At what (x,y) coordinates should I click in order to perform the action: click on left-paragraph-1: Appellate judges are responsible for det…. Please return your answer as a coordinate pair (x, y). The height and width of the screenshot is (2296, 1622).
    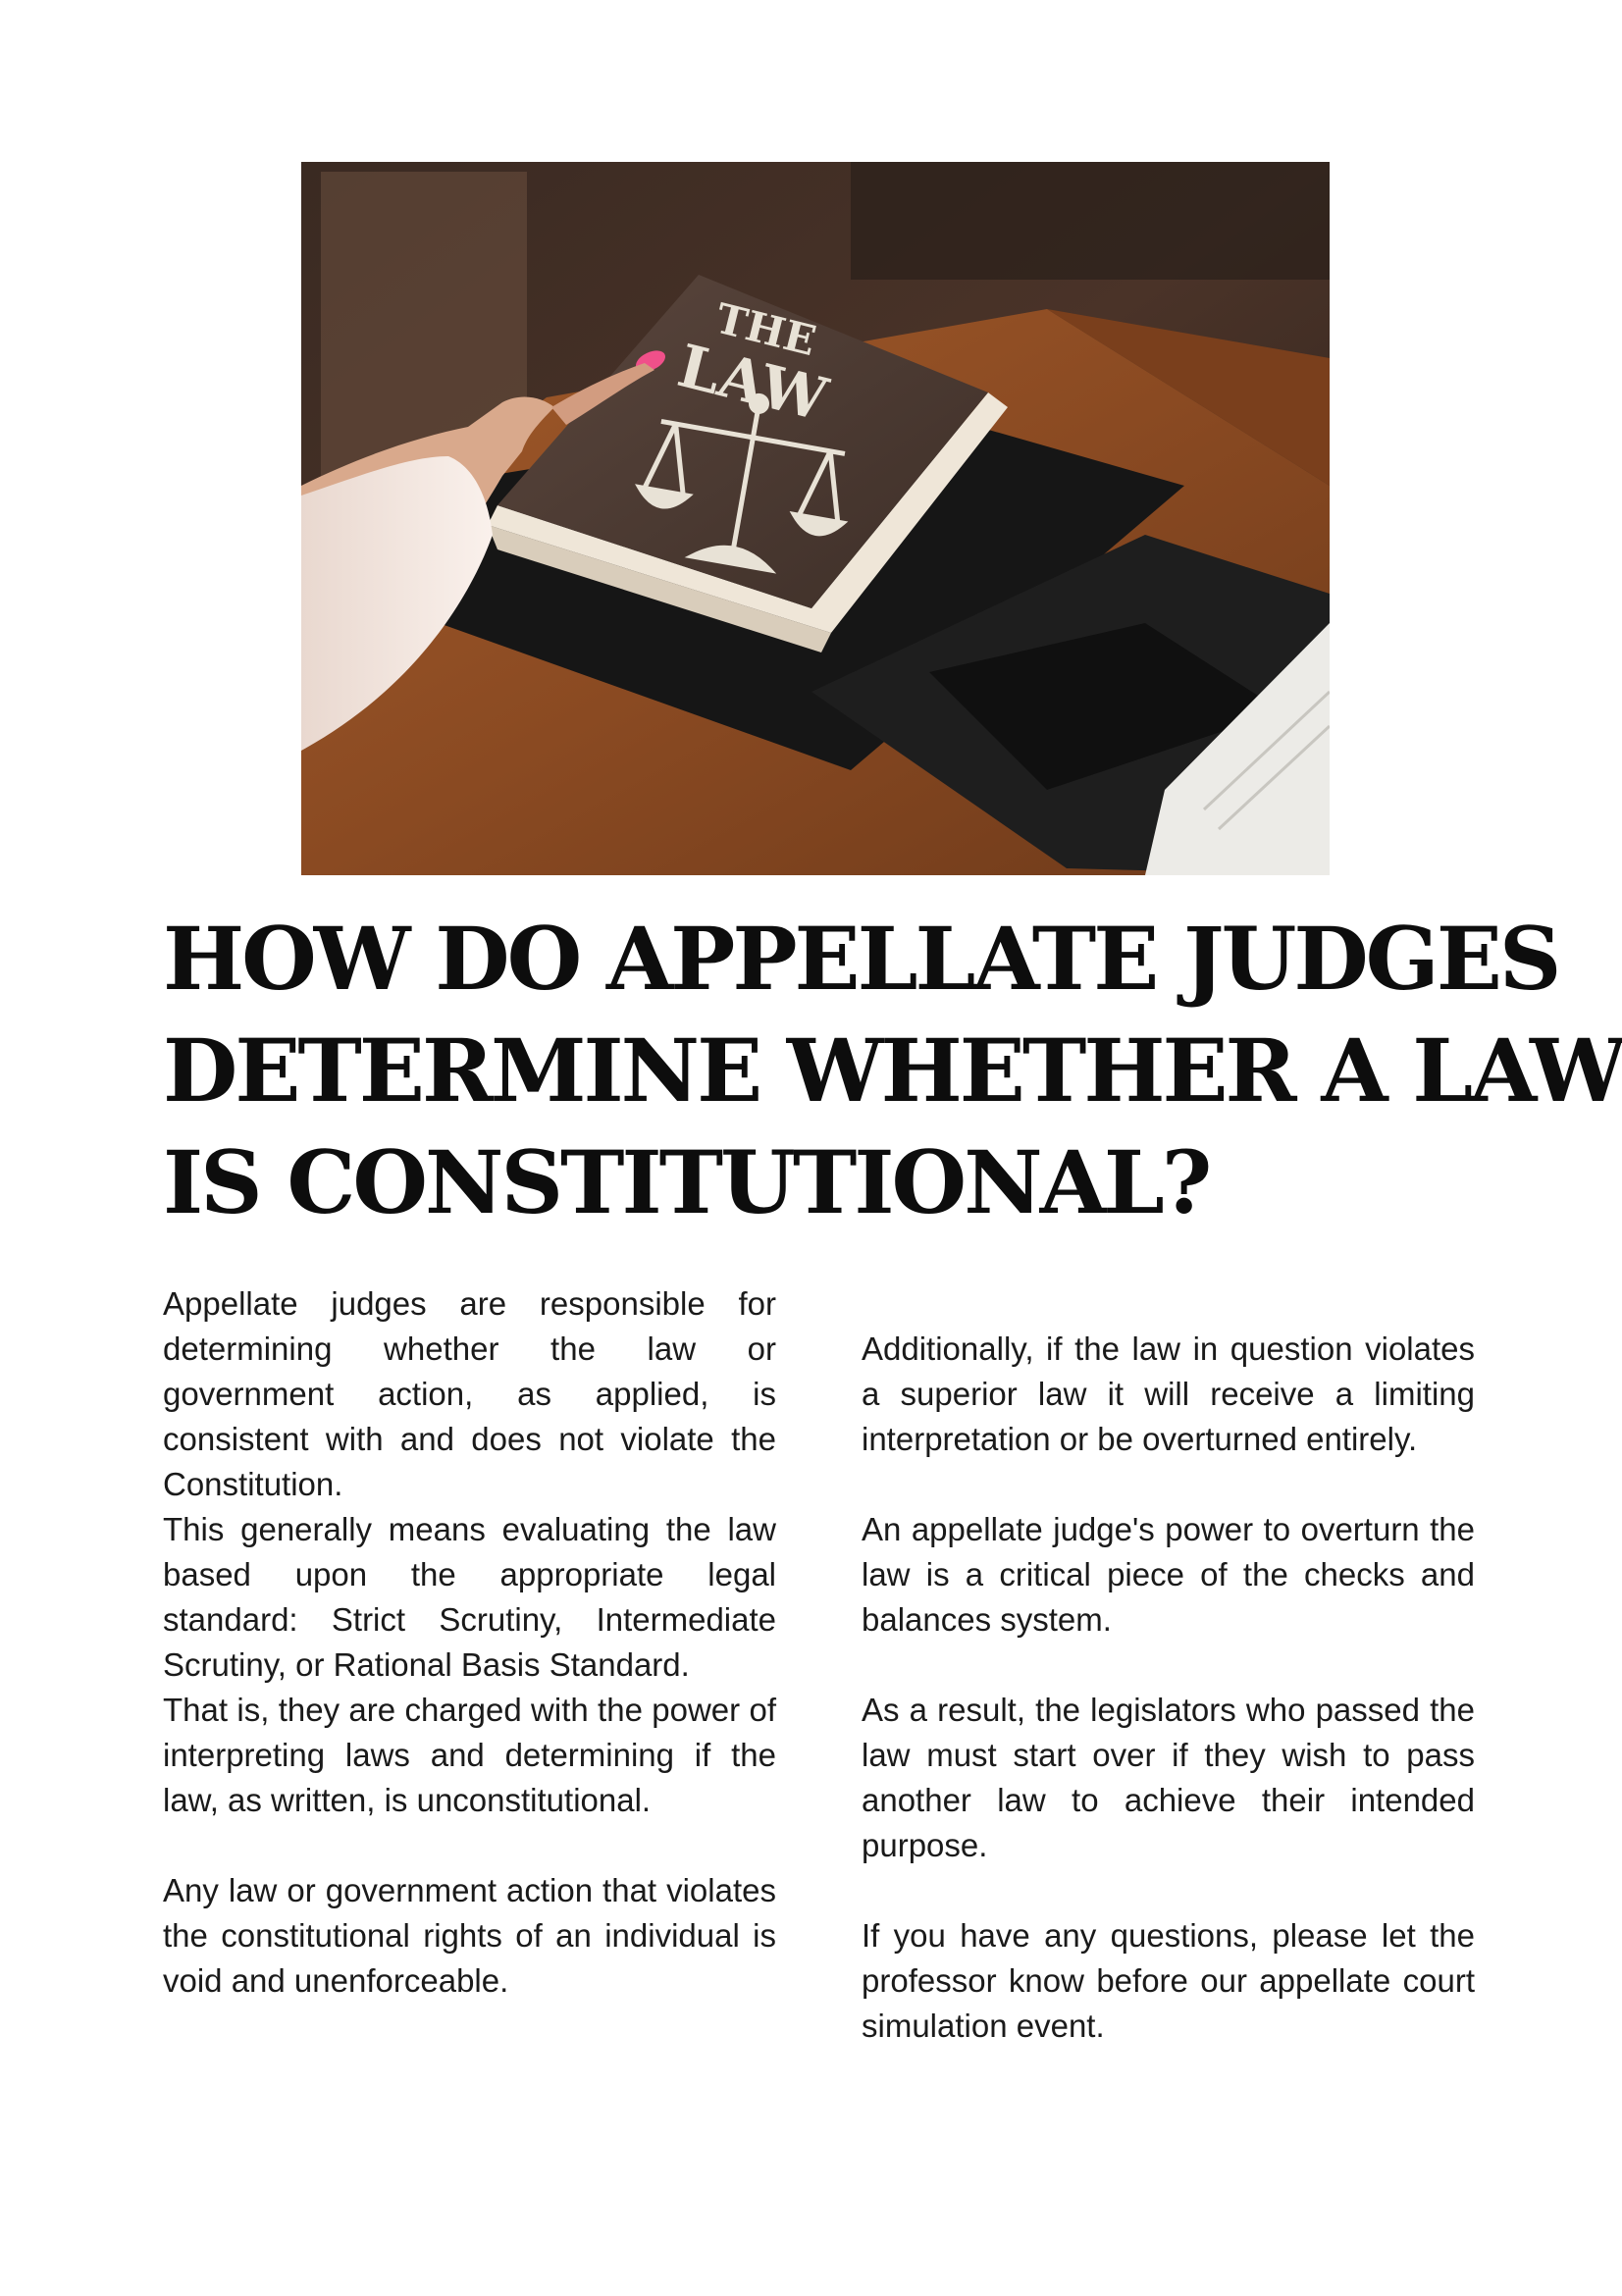
    Looking at the image, I should click on (469, 1393).